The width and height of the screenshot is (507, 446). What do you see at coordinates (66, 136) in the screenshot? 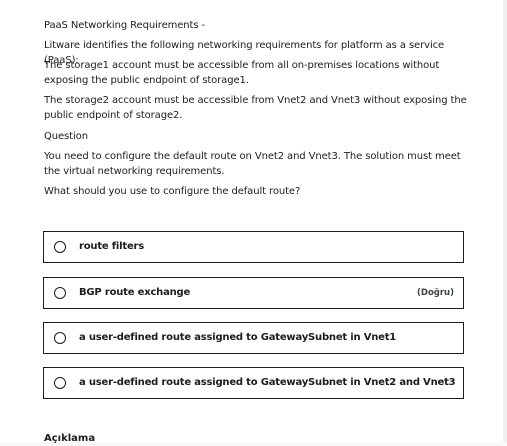
I see `question-label: Question` at bounding box center [66, 136].